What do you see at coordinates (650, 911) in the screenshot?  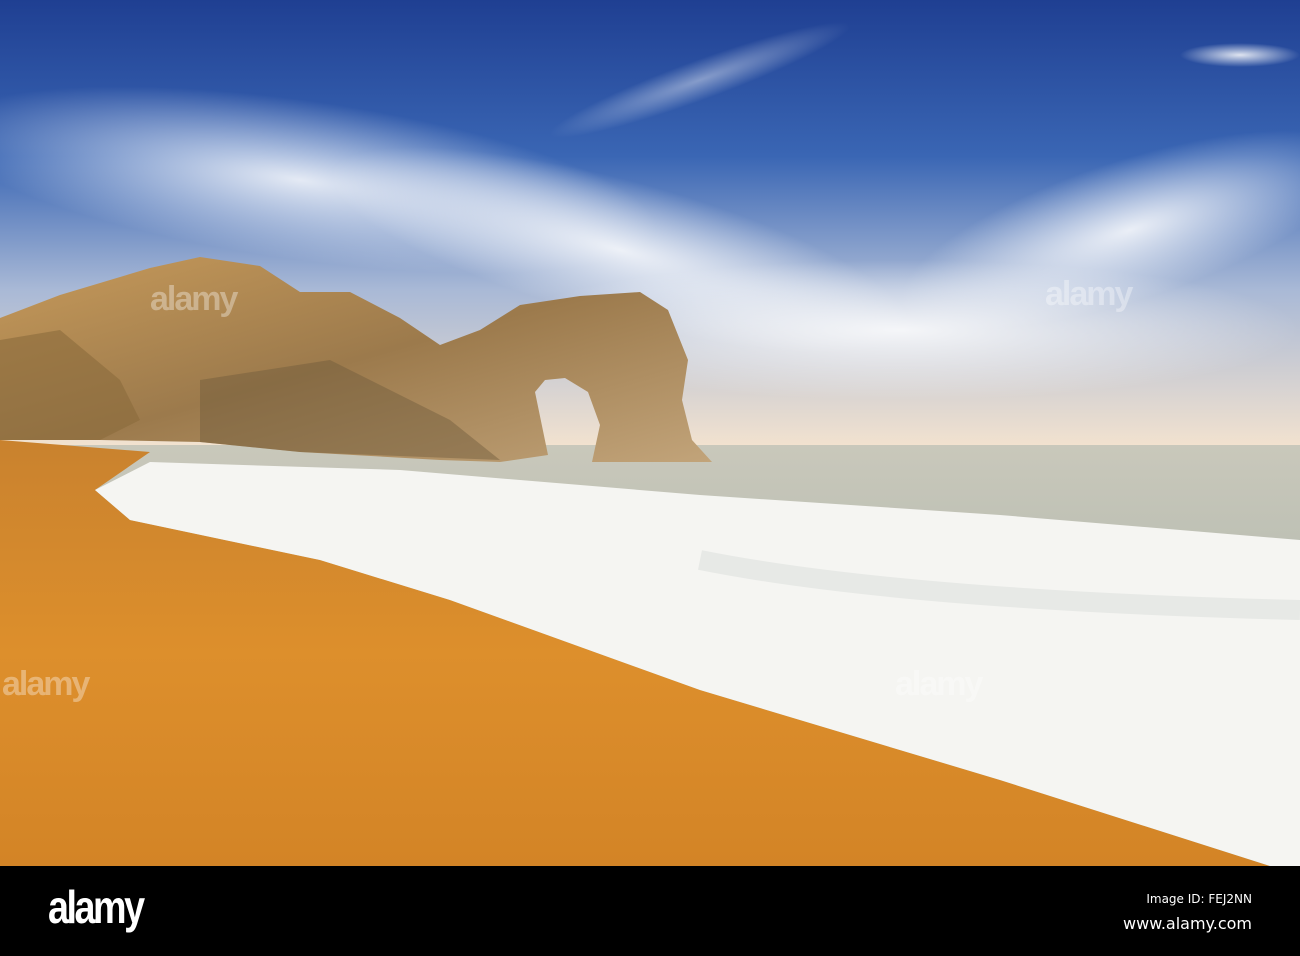 I see `footer-bar: alamy Image ID: FEJ2NN www.alamy.com` at bounding box center [650, 911].